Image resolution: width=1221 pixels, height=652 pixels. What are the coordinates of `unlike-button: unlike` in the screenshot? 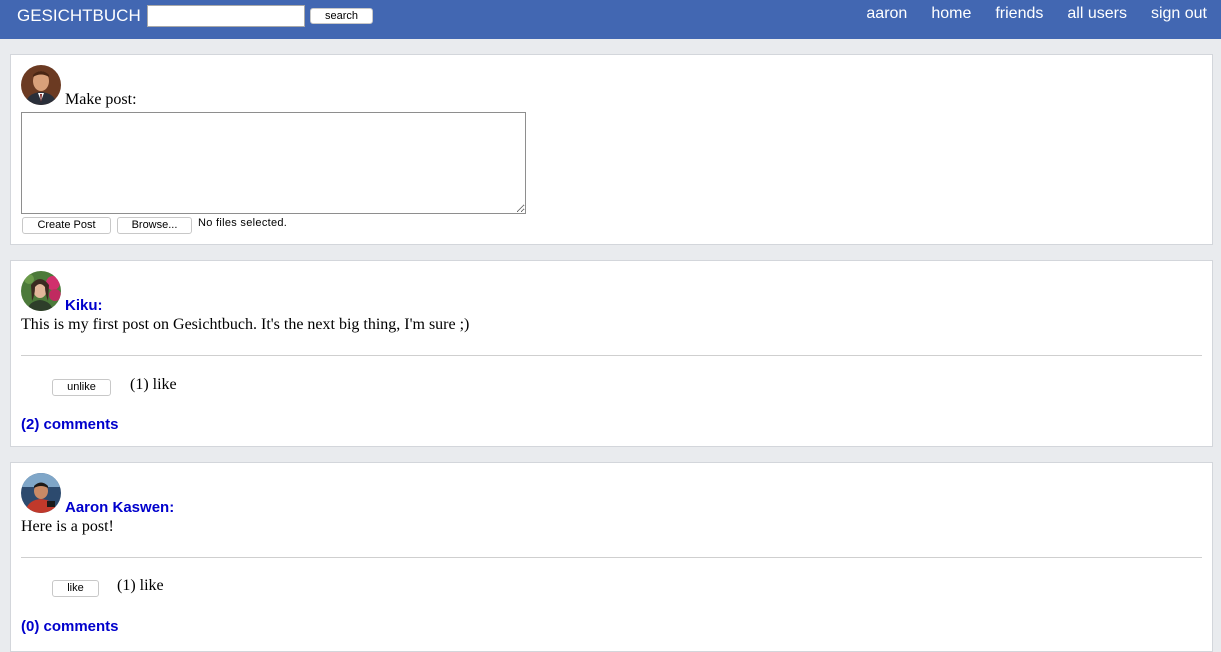 It's located at (81, 387).